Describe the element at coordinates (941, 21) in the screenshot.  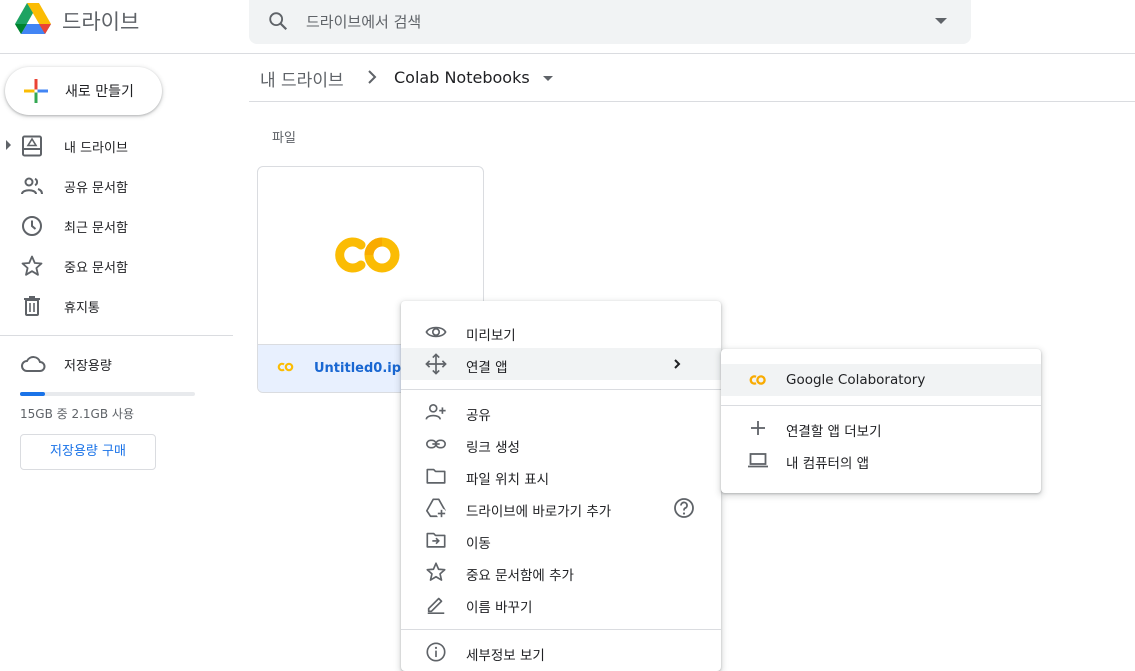
I see `search-options-icon` at that location.